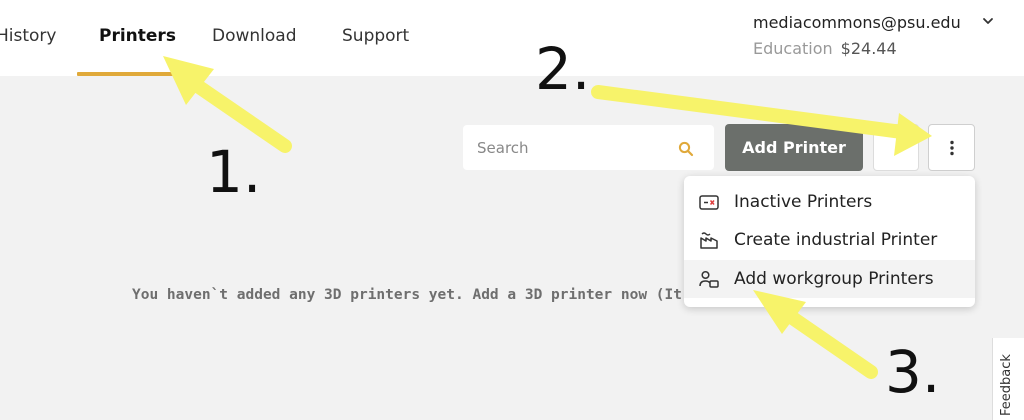 The width and height of the screenshot is (1024, 420). Describe the element at coordinates (857, 22) in the screenshot. I see `account-email: mediacommons@psu.edu` at that location.